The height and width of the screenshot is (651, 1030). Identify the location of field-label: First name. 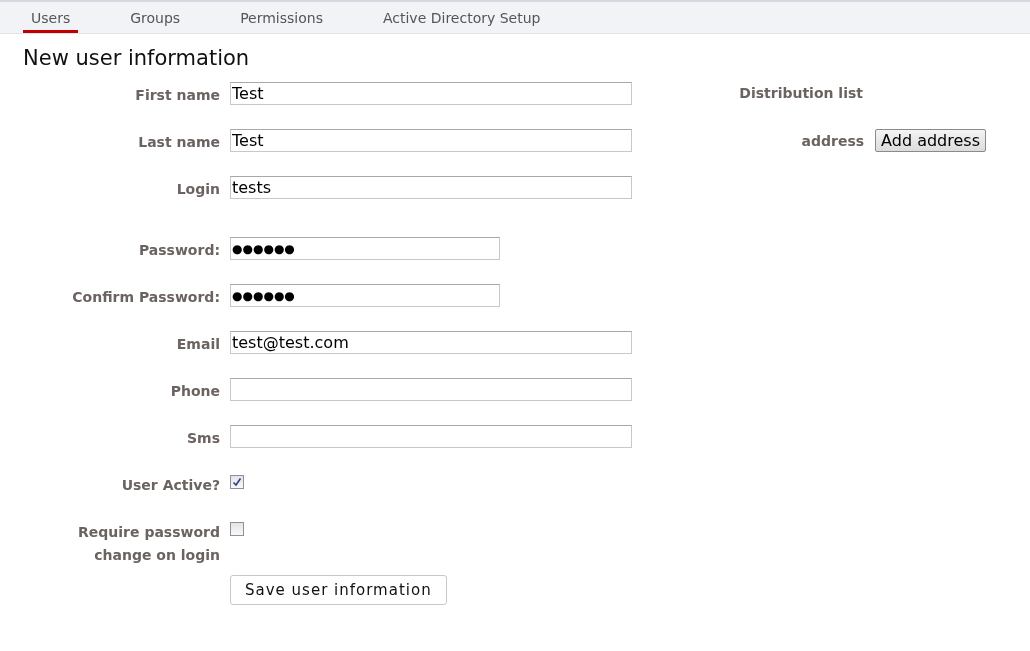
(177, 95).